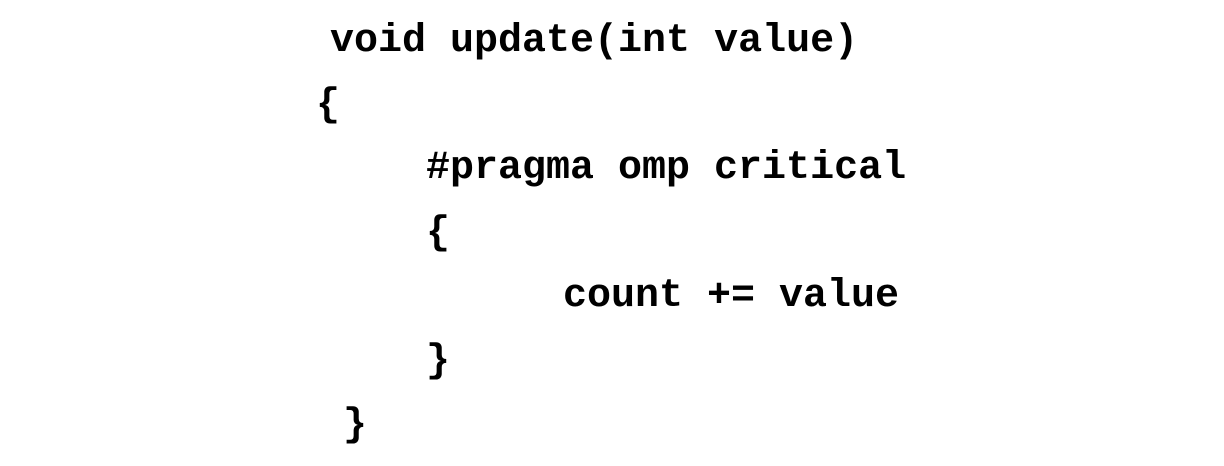 This screenshot has width=1224, height=466. Describe the element at coordinates (438, 361) in the screenshot. I see `critical-block-close-brace: }` at that location.